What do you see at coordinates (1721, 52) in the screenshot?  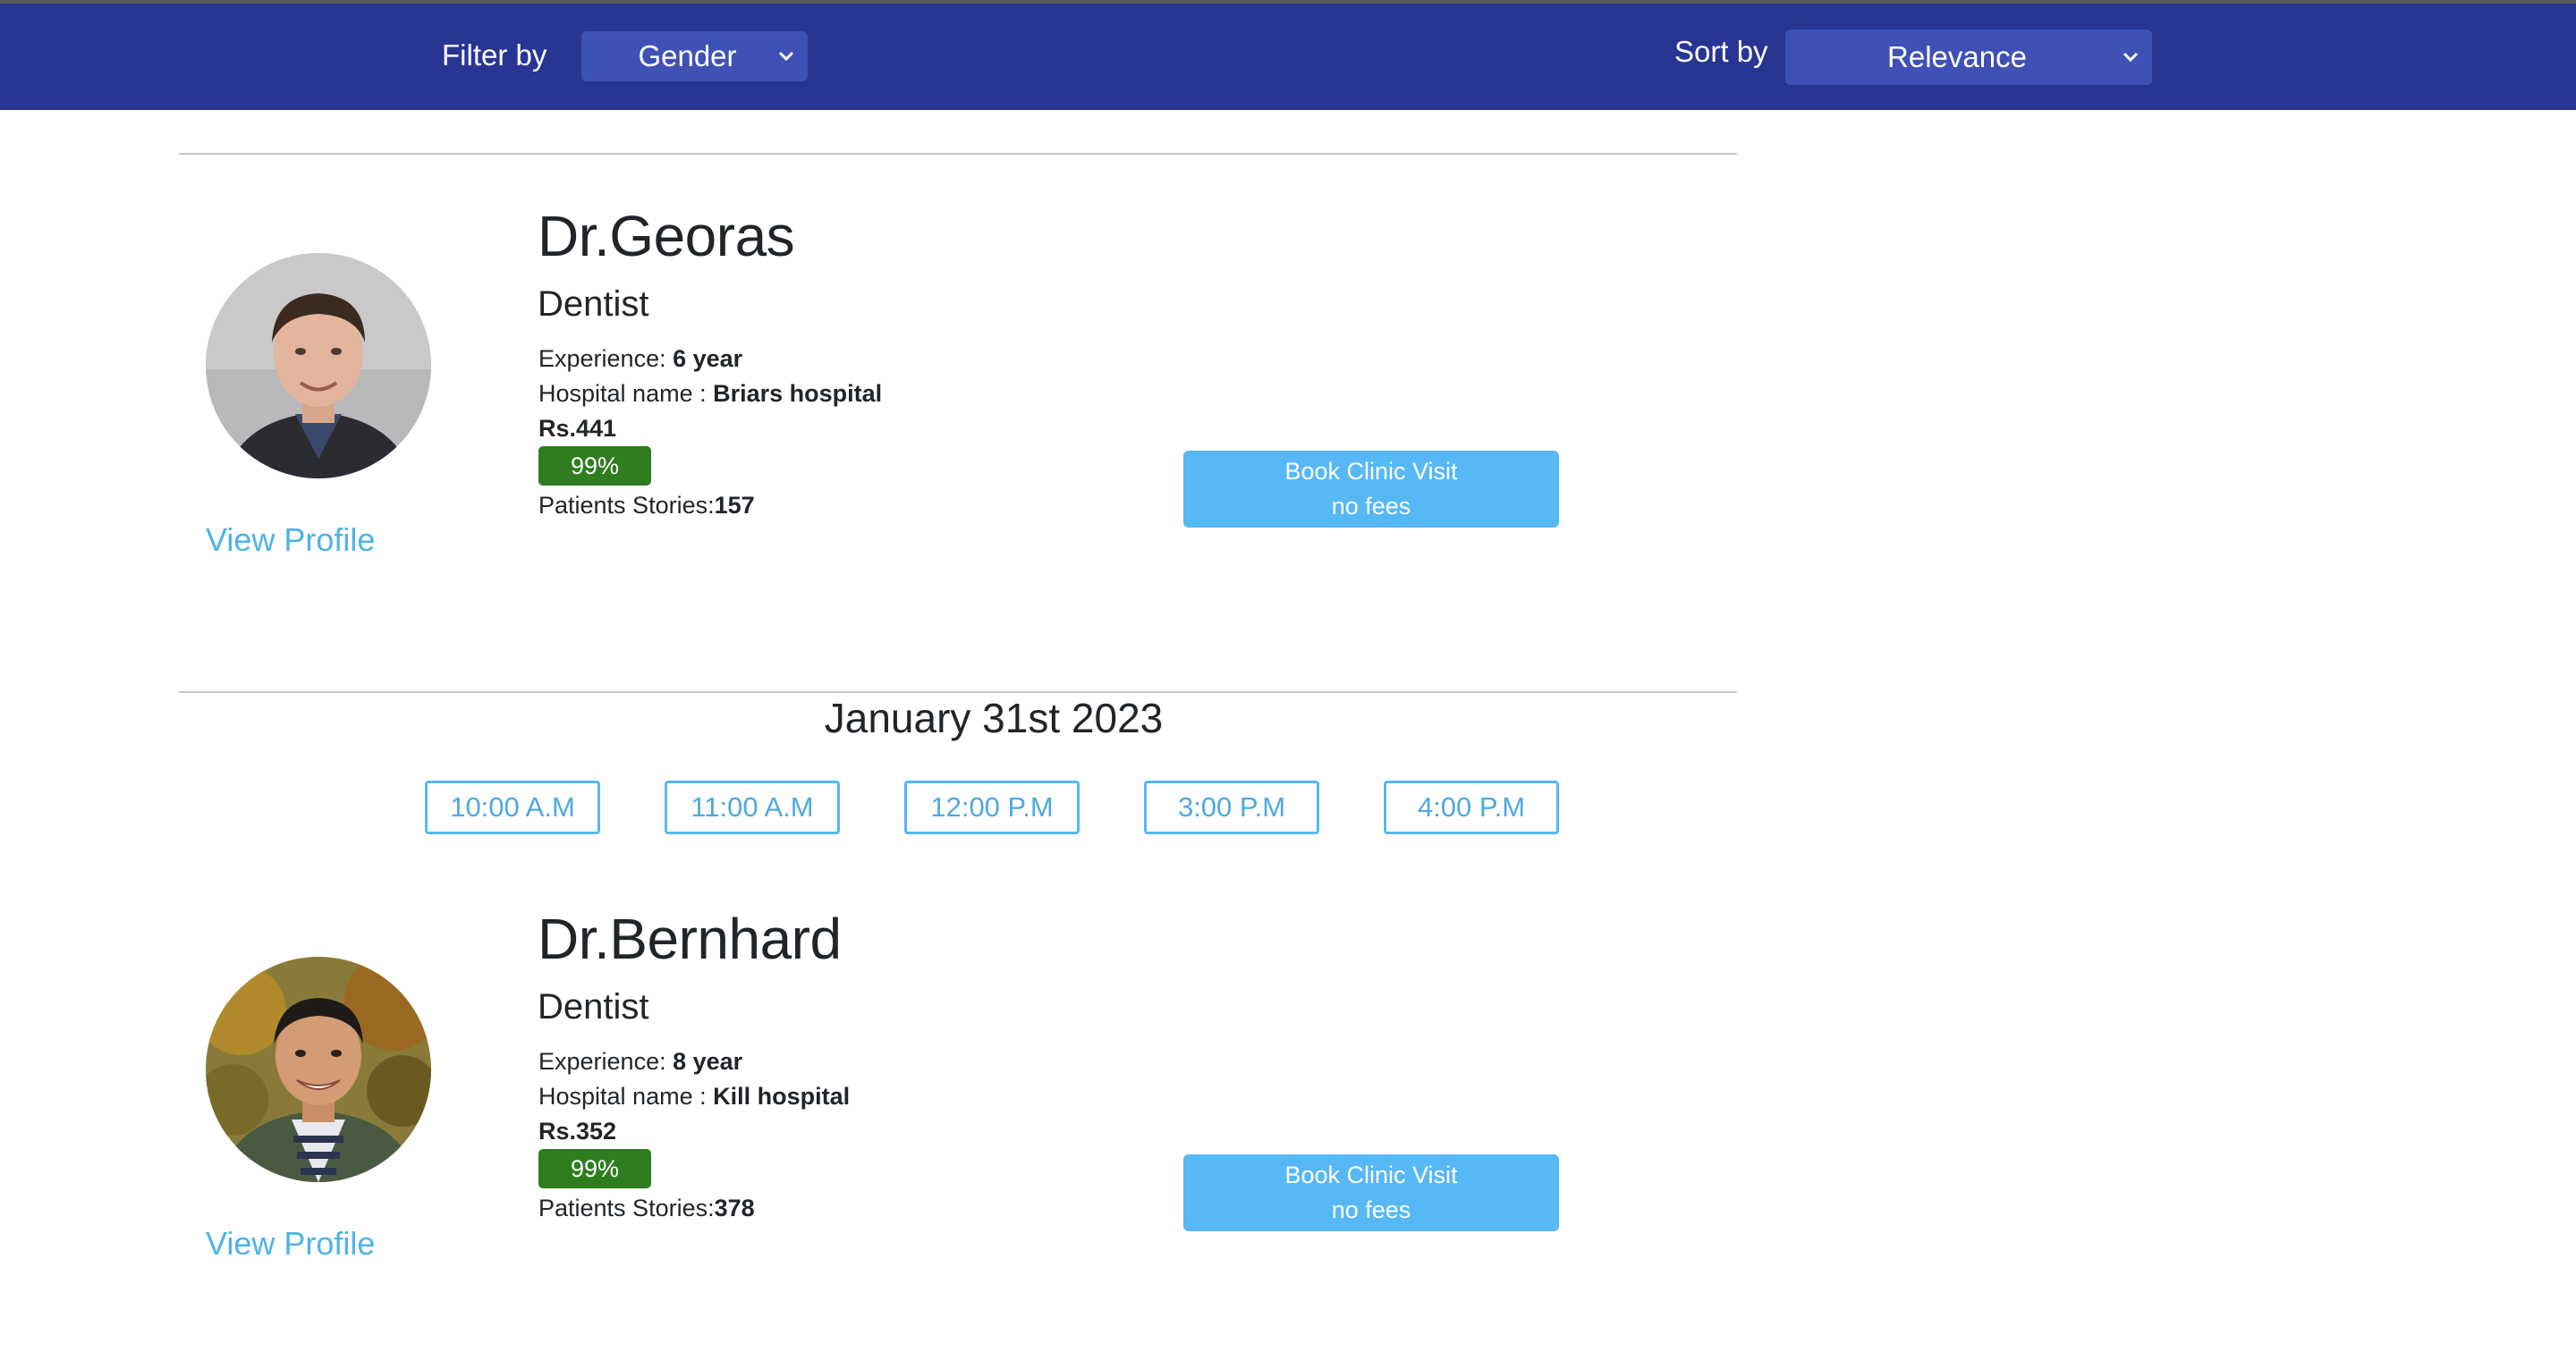 I see `sort-label: Sort by` at bounding box center [1721, 52].